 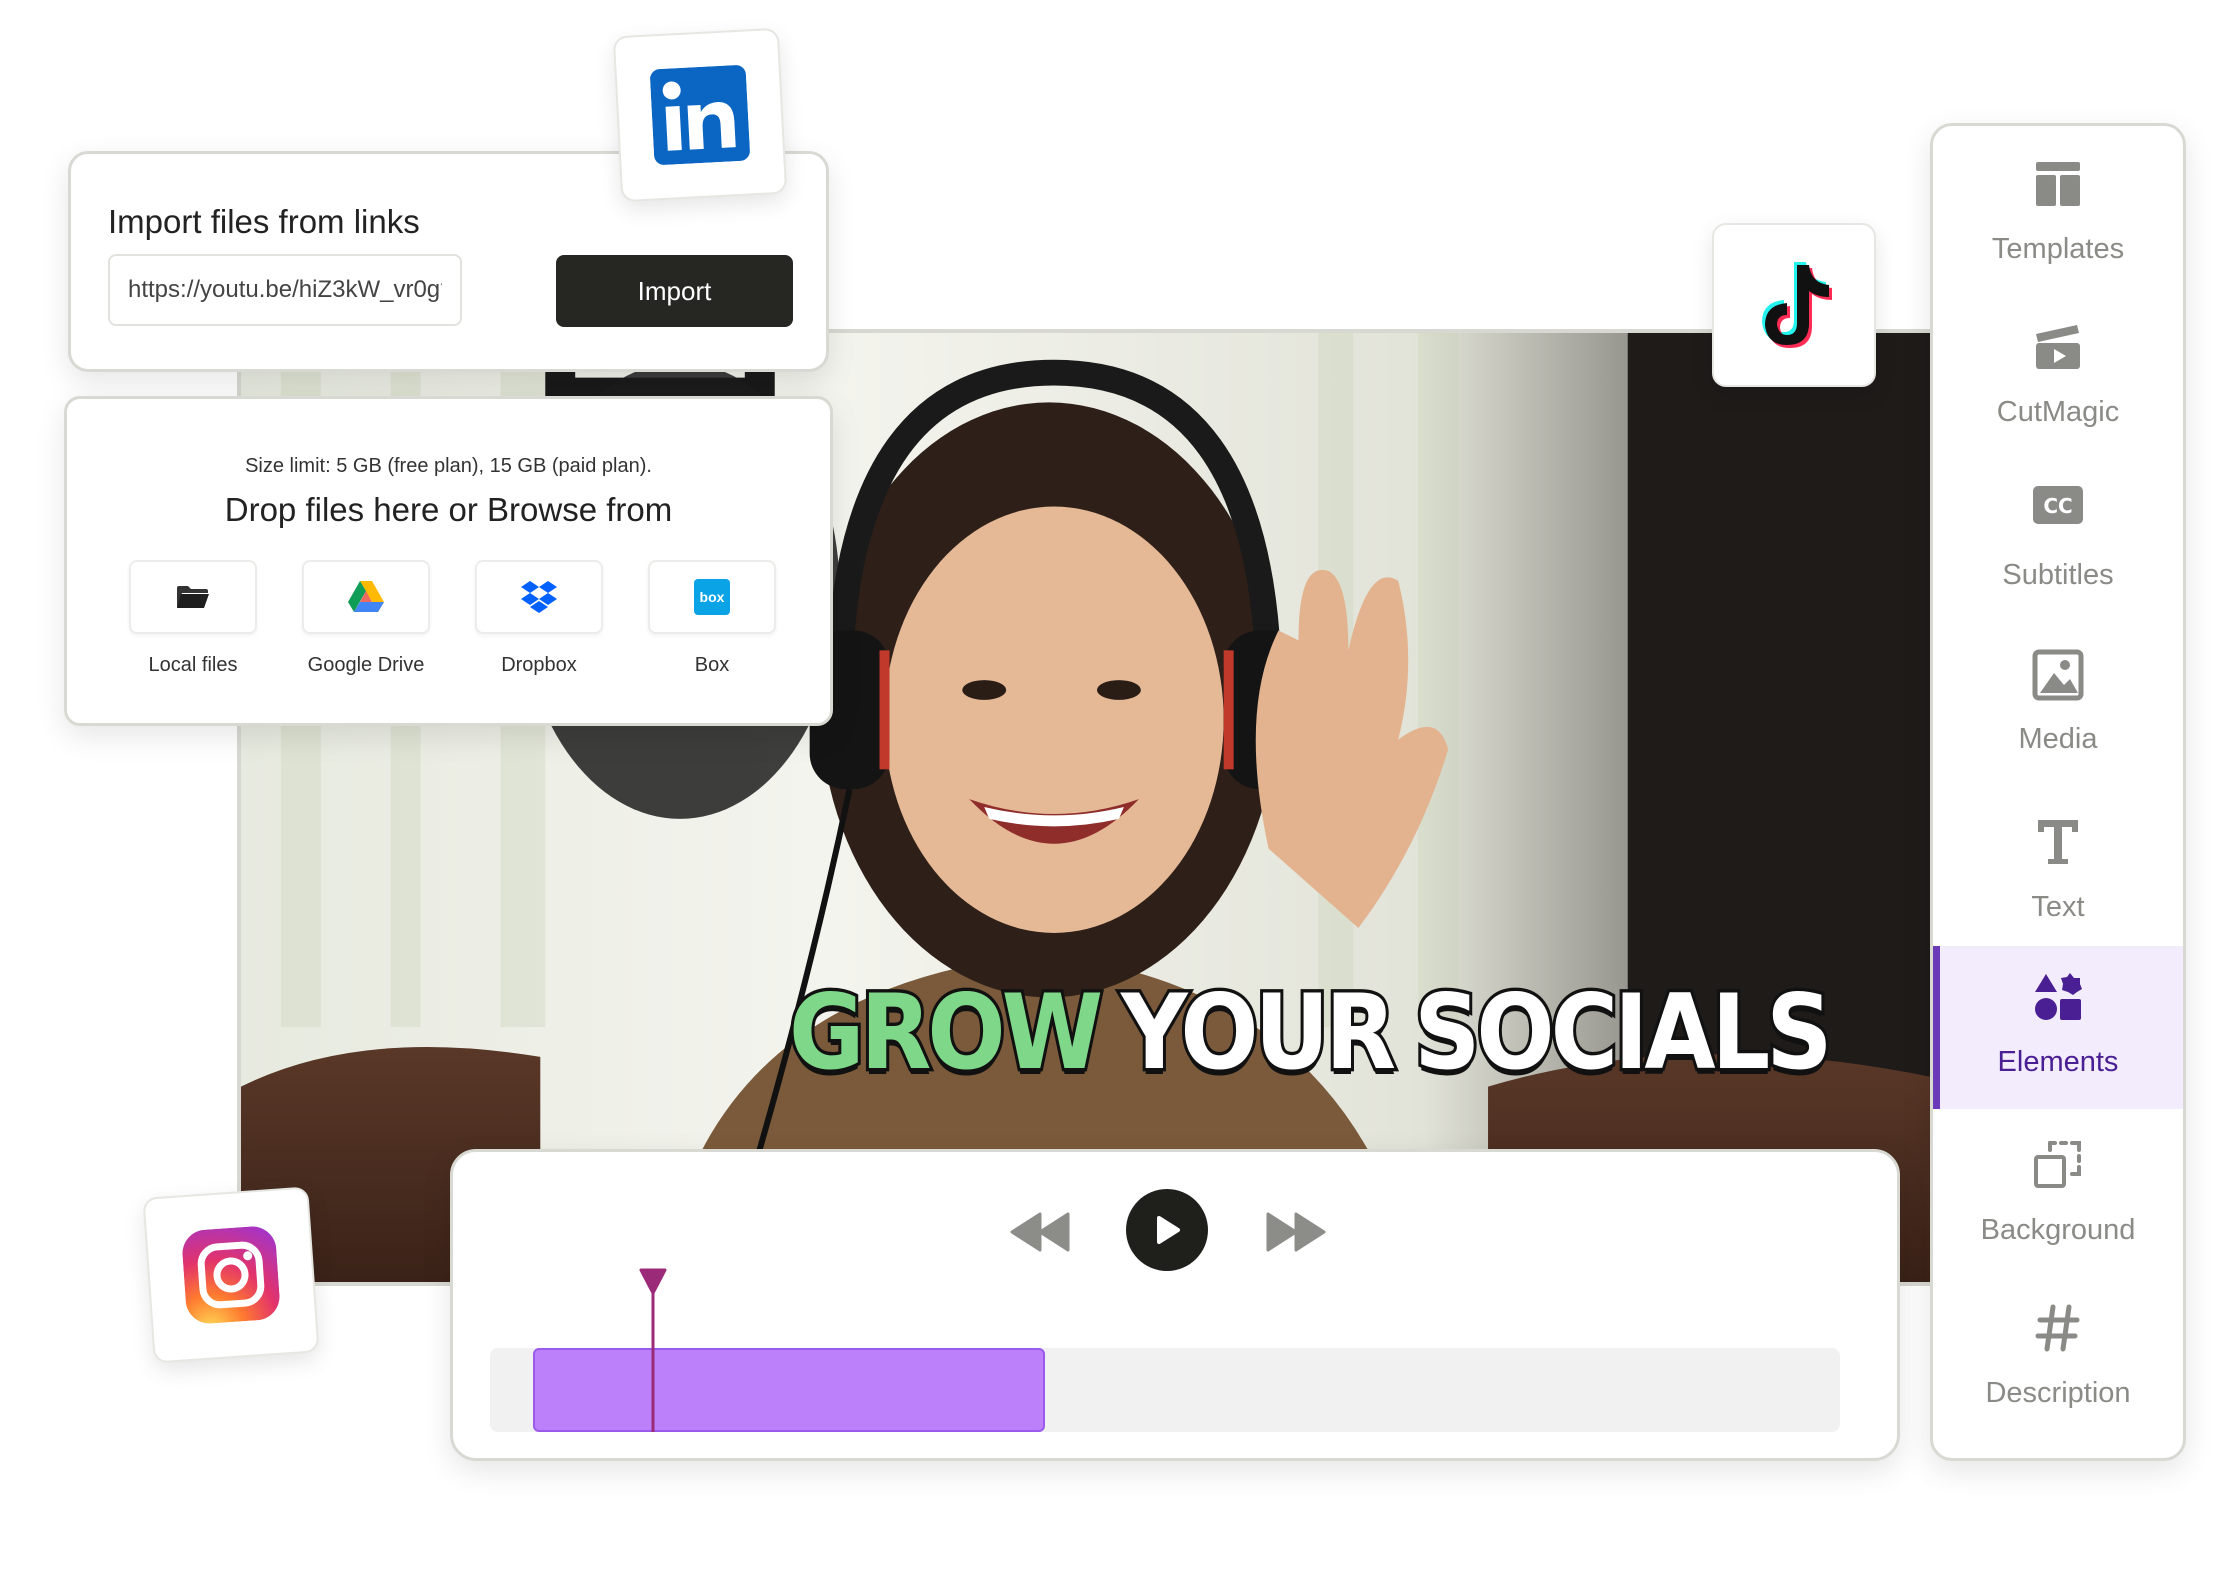 I want to click on play-icon, so click(x=1168, y=1230).